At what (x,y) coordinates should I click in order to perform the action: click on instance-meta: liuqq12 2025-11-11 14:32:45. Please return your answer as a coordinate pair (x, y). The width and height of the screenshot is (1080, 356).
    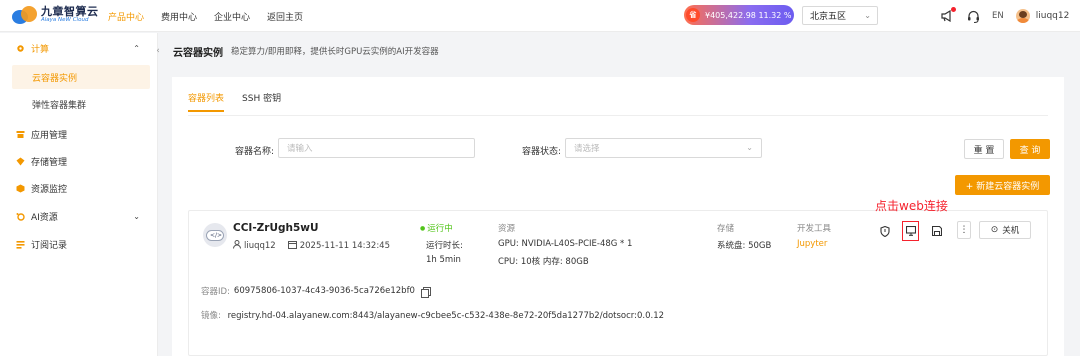
    Looking at the image, I should click on (311, 245).